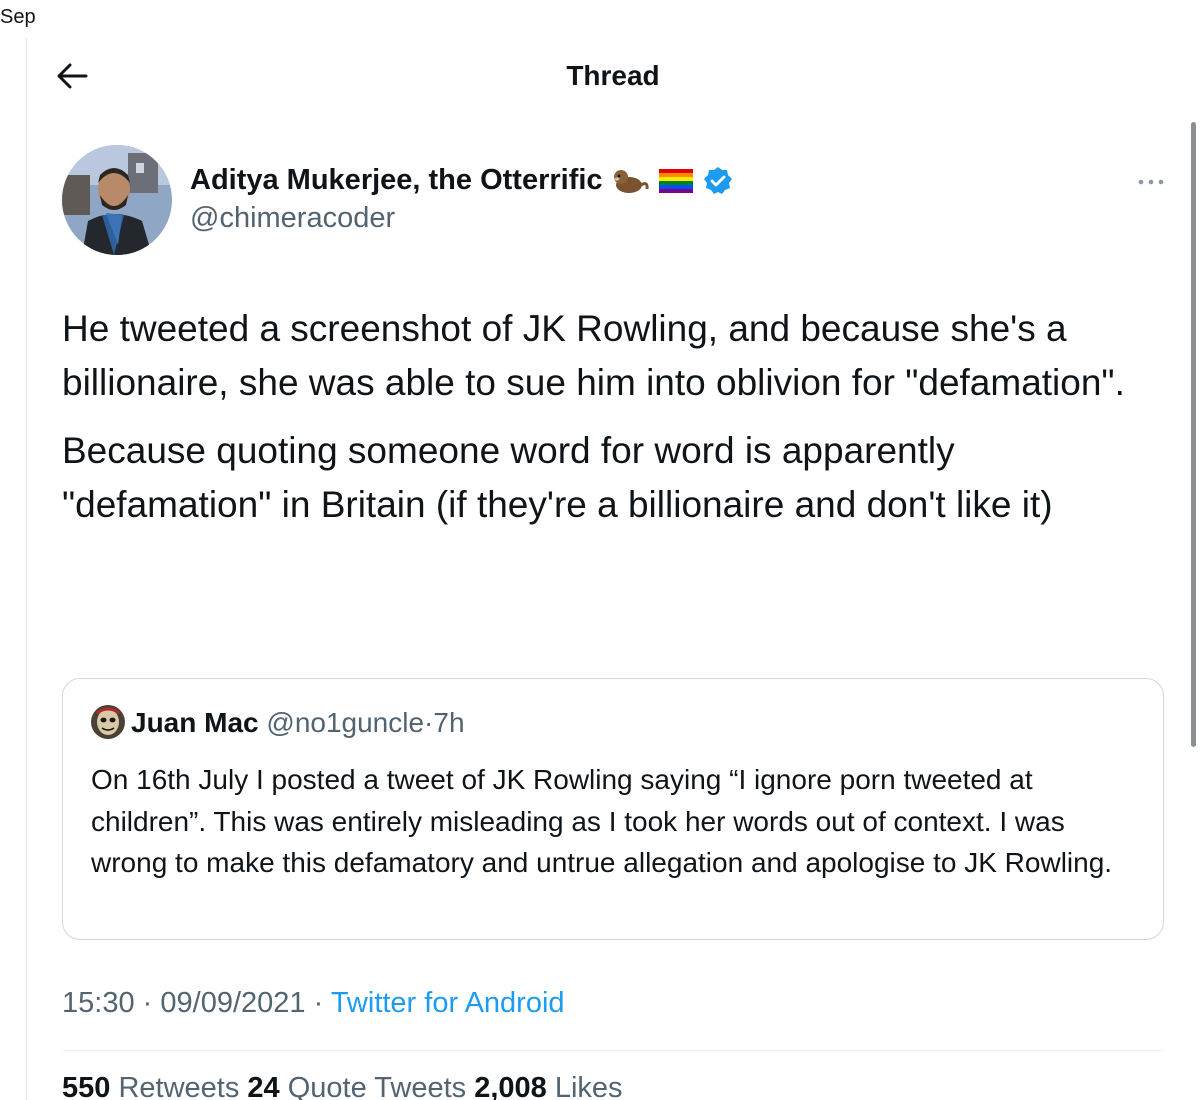 The height and width of the screenshot is (1100, 1200). What do you see at coordinates (232, 1003) in the screenshot?
I see `tweet-date: 09/09/2021` at bounding box center [232, 1003].